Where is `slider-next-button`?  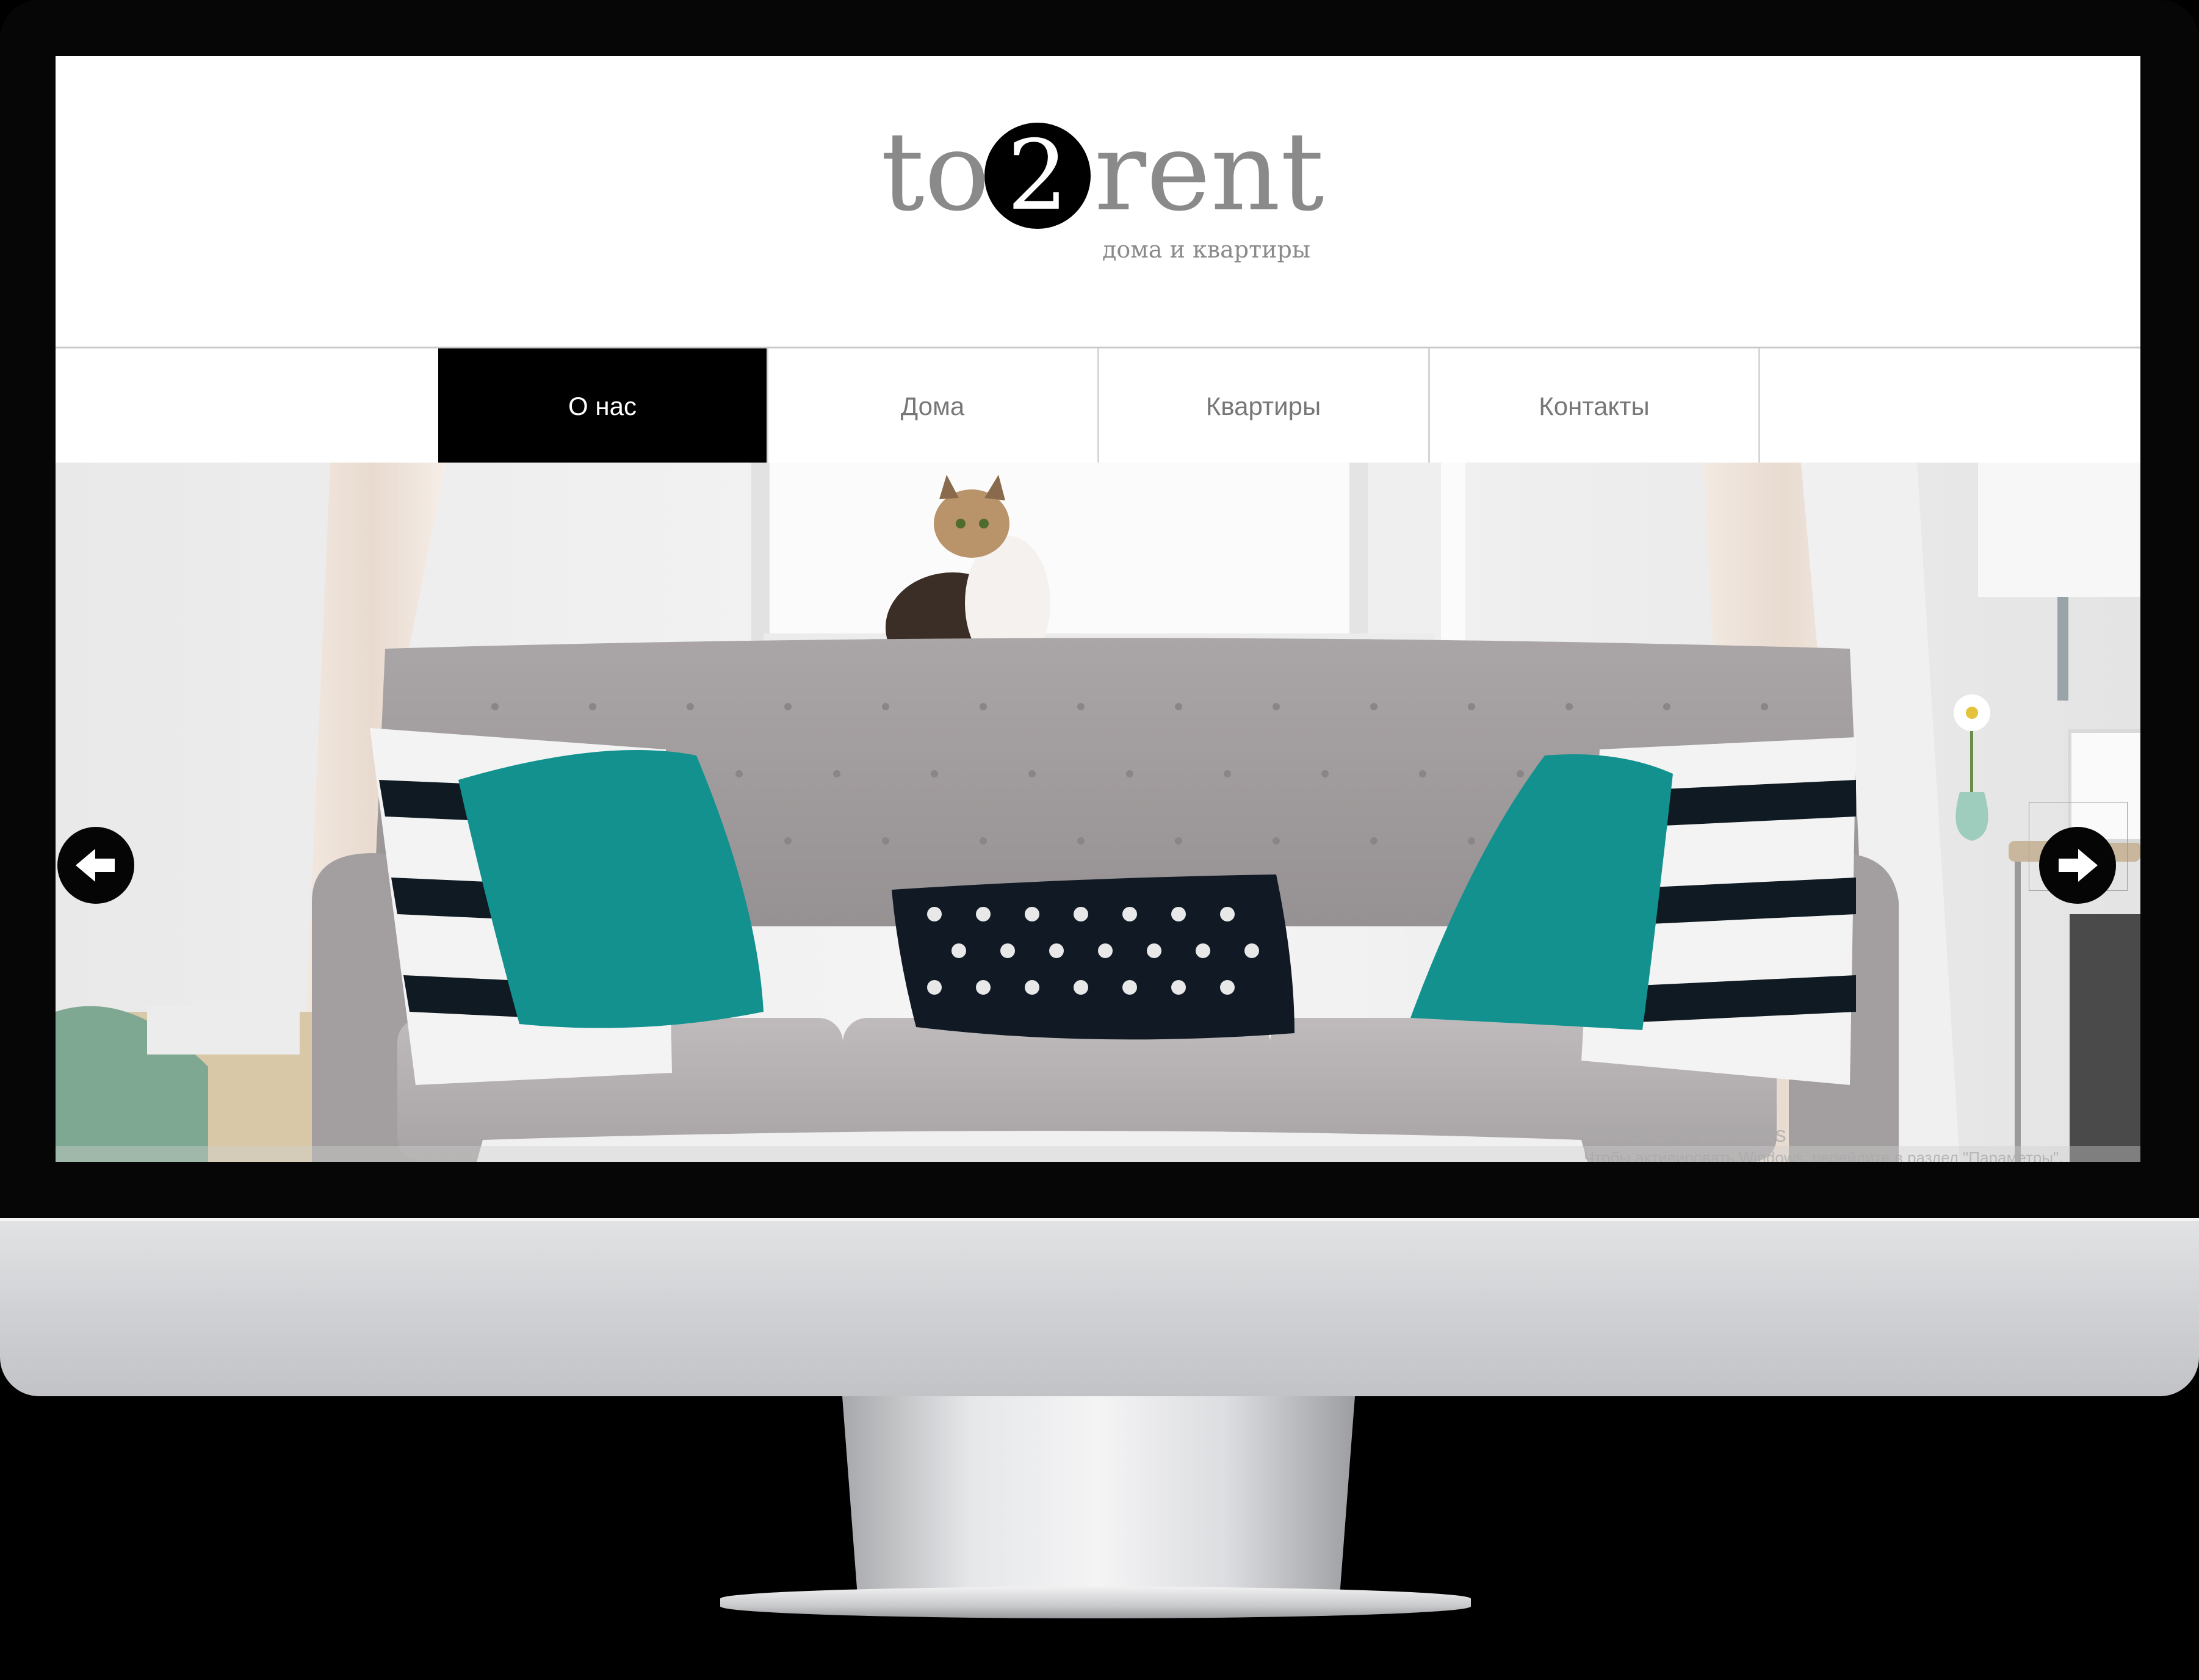
slider-next-button is located at coordinates (2077, 865).